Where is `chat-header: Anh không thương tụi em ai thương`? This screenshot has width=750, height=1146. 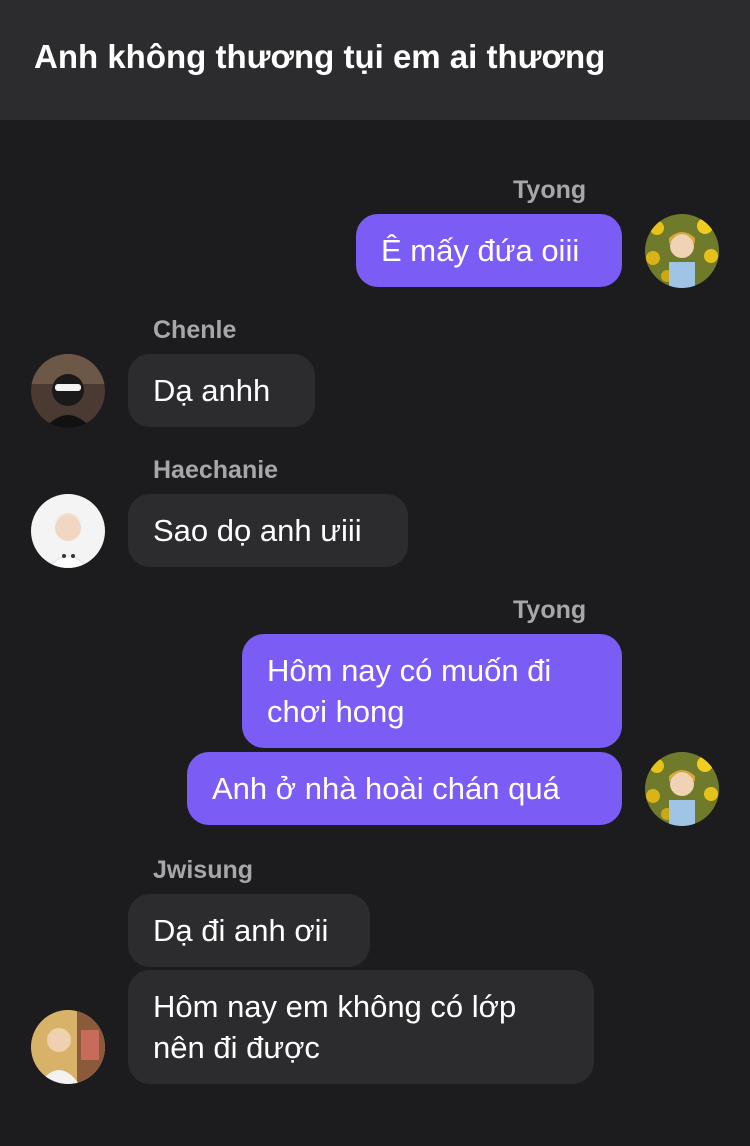 chat-header: Anh không thương tụi em ai thương is located at coordinates (375, 60).